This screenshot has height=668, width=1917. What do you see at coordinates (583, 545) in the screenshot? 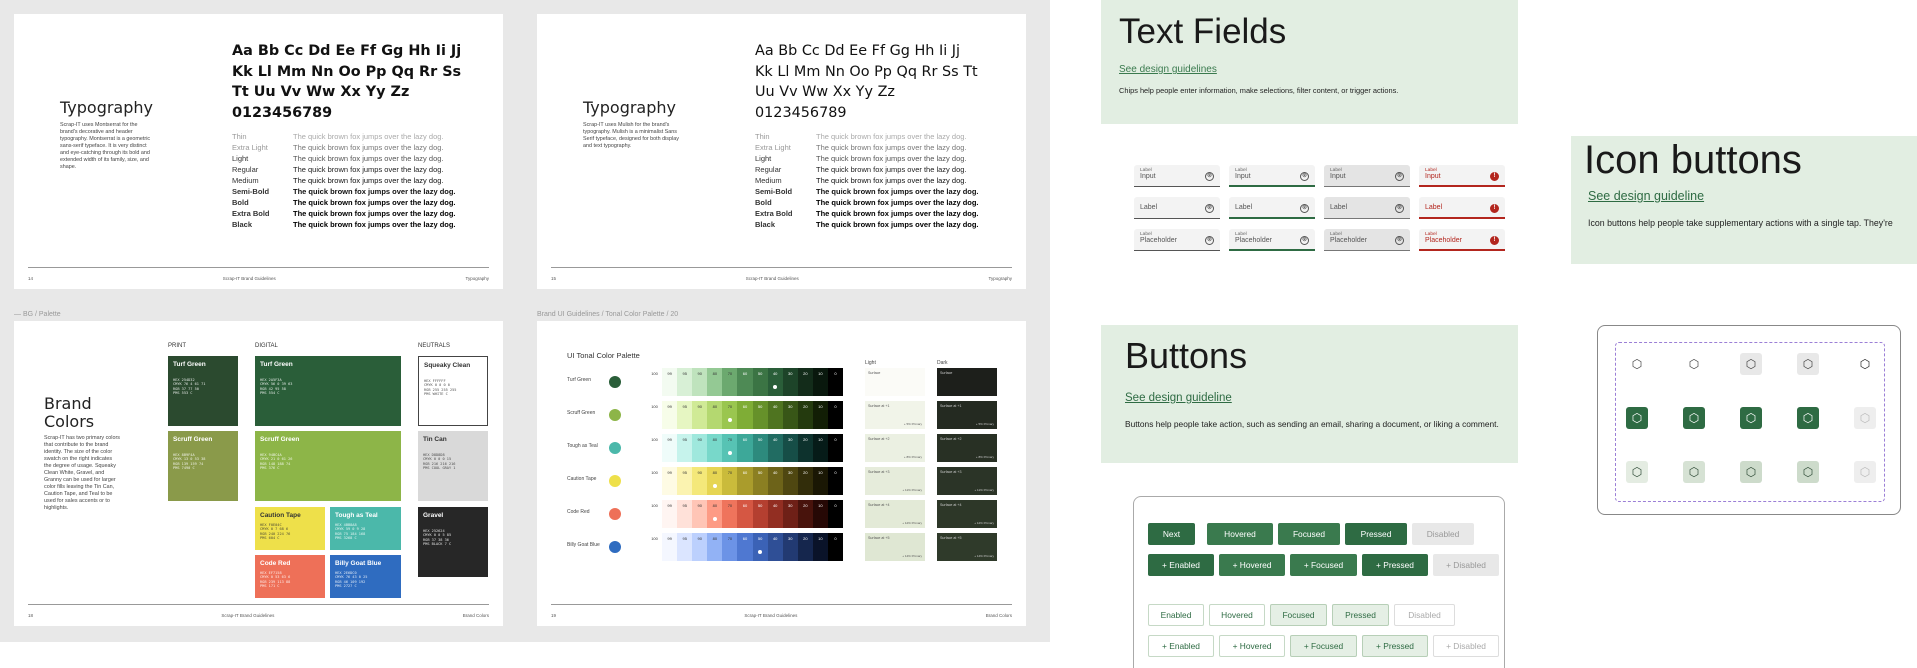
I see `tone-row-label: Billy Goat Blue` at bounding box center [583, 545].